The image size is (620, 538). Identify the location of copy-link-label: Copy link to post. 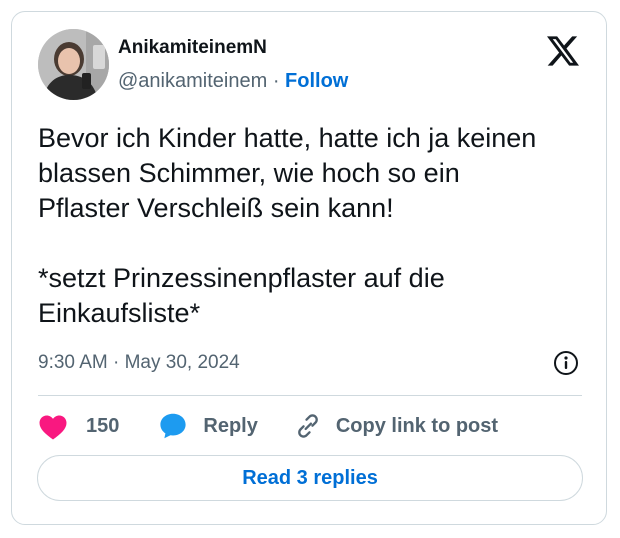
(417, 425).